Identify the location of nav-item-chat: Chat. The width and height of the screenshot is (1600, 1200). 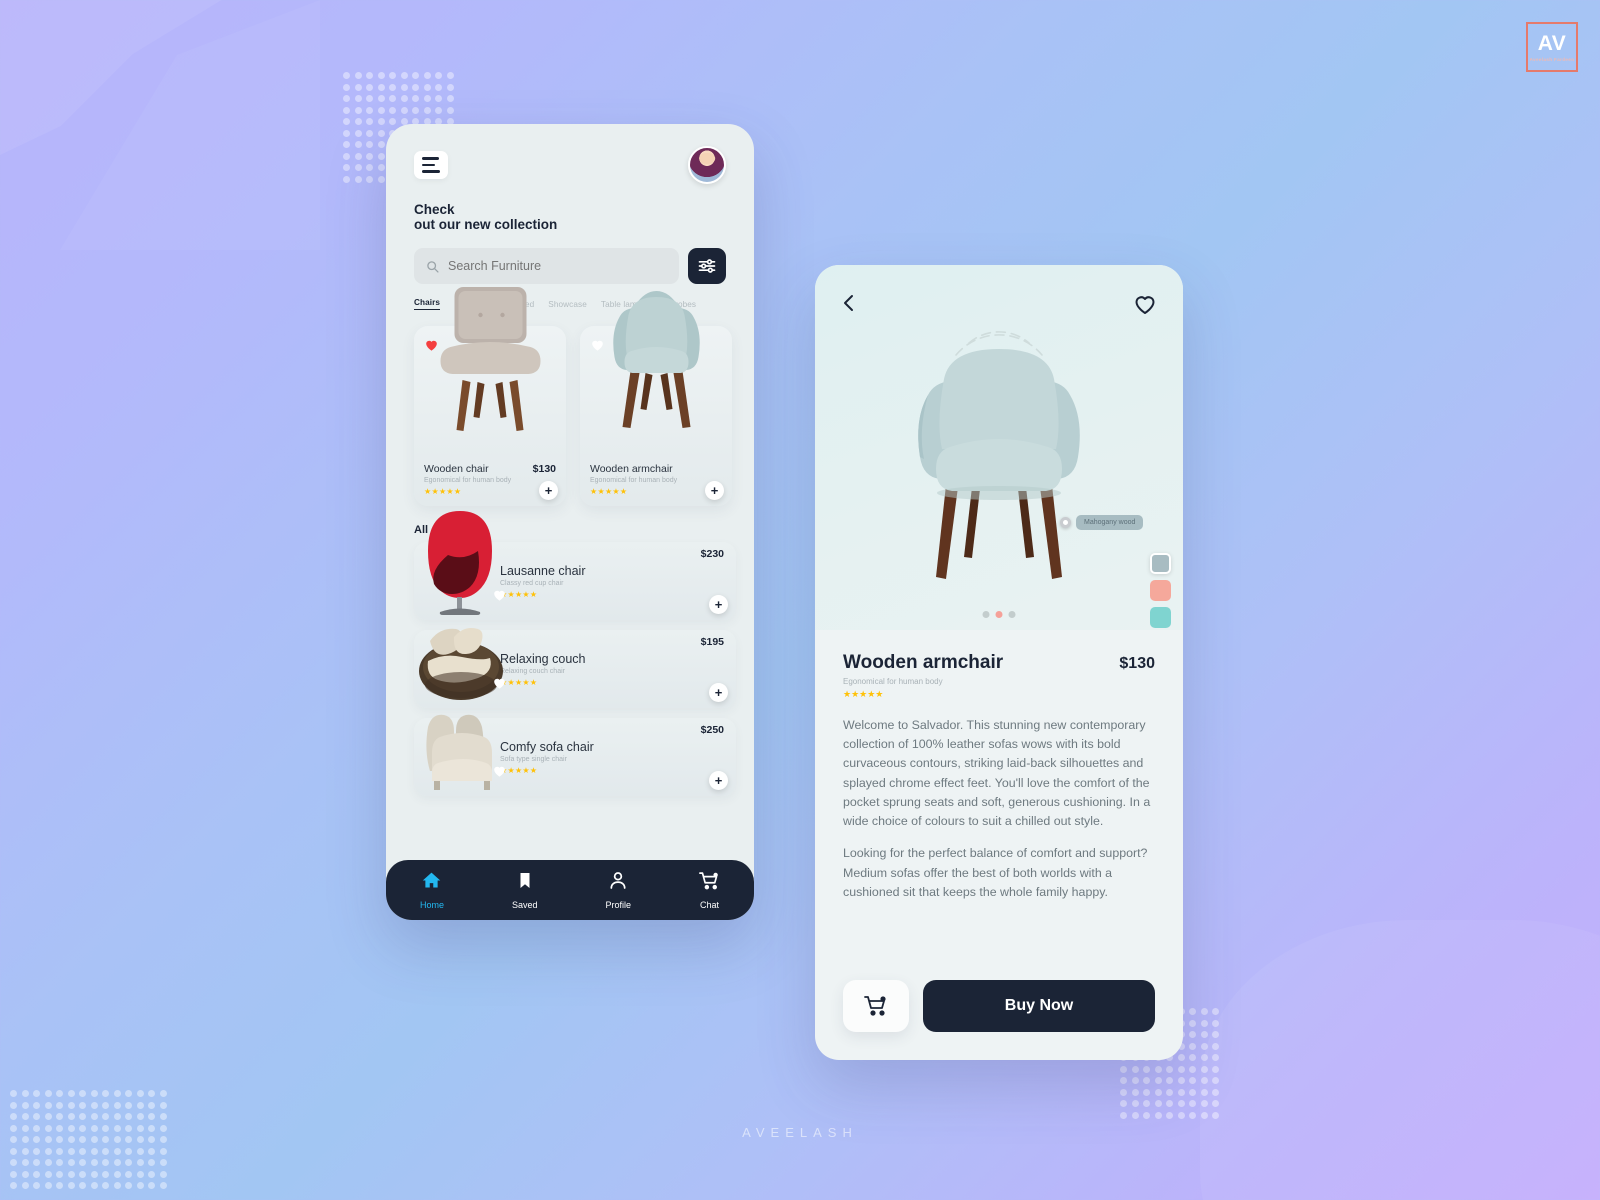
(709, 890).